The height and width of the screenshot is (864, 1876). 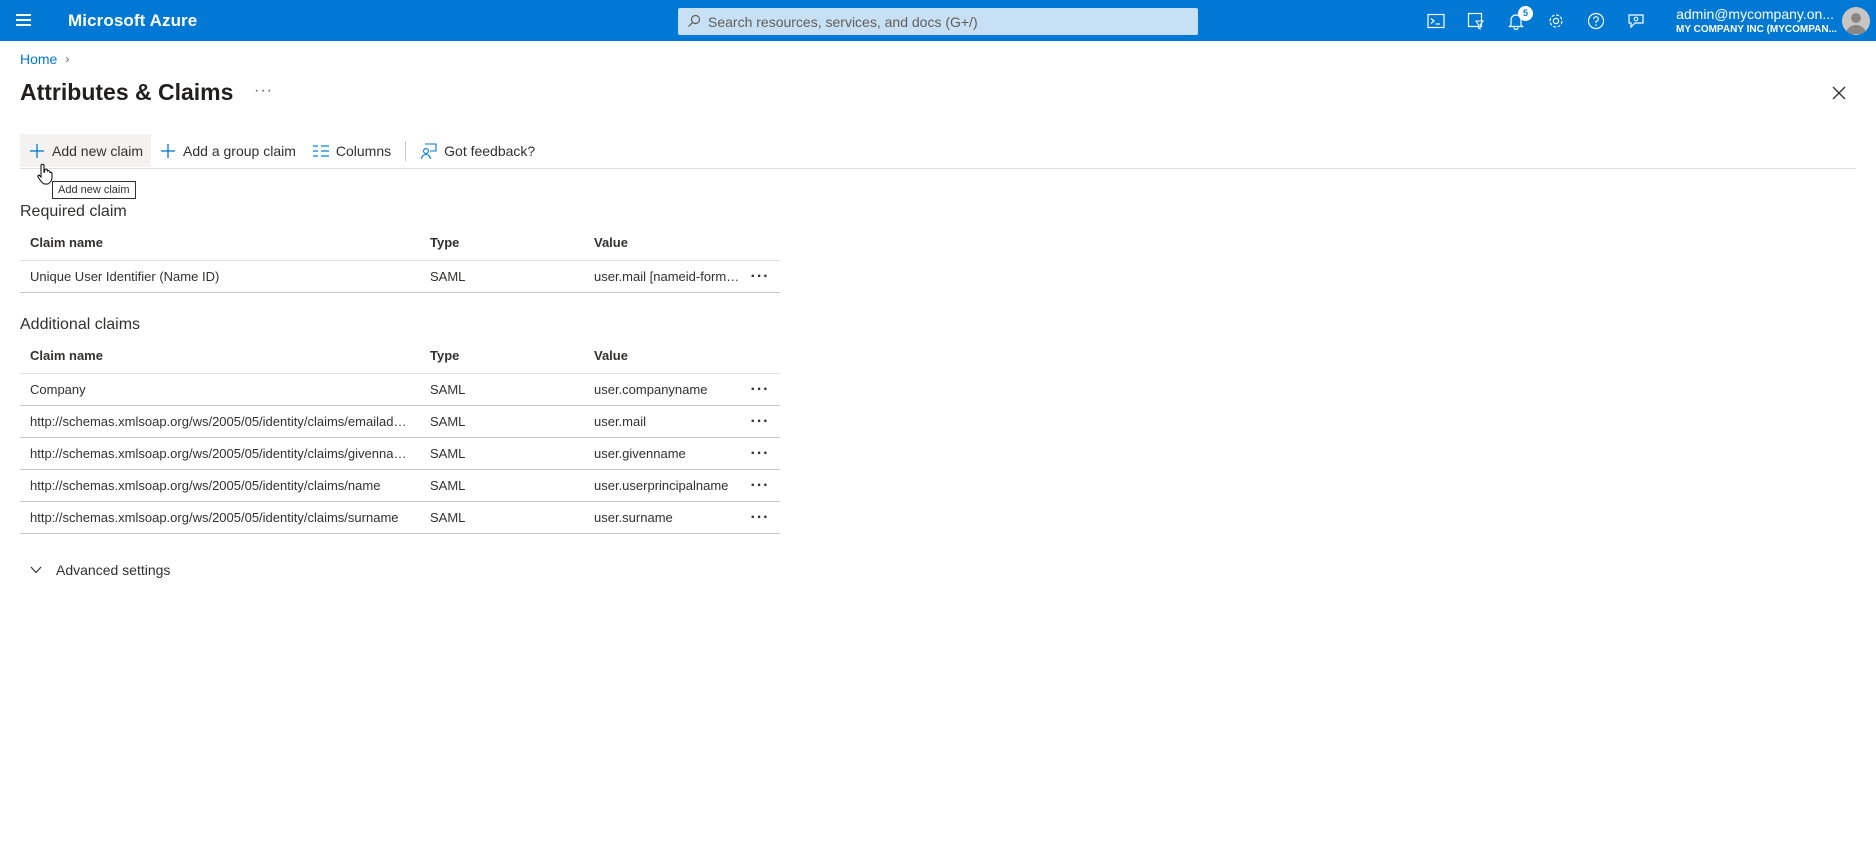 What do you see at coordinates (94, 190) in the screenshot?
I see `tooltip: Add new claim` at bounding box center [94, 190].